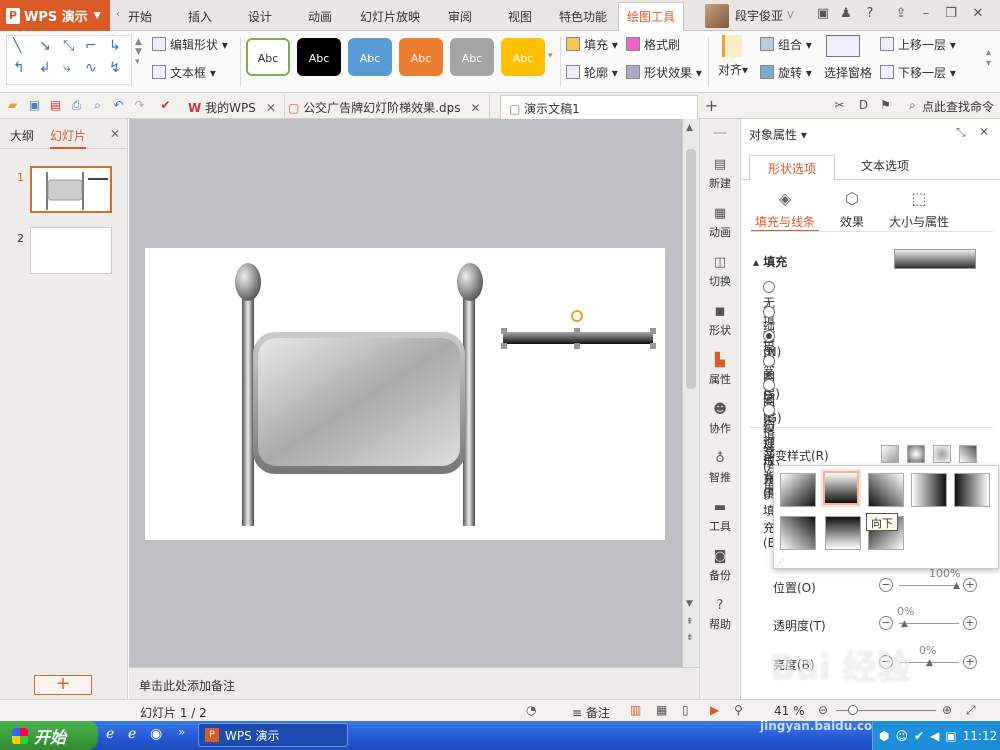 The height and width of the screenshot is (750, 1000). Describe the element at coordinates (592, 72) in the screenshot. I see `outline-button: 轮廓 ▾` at that location.